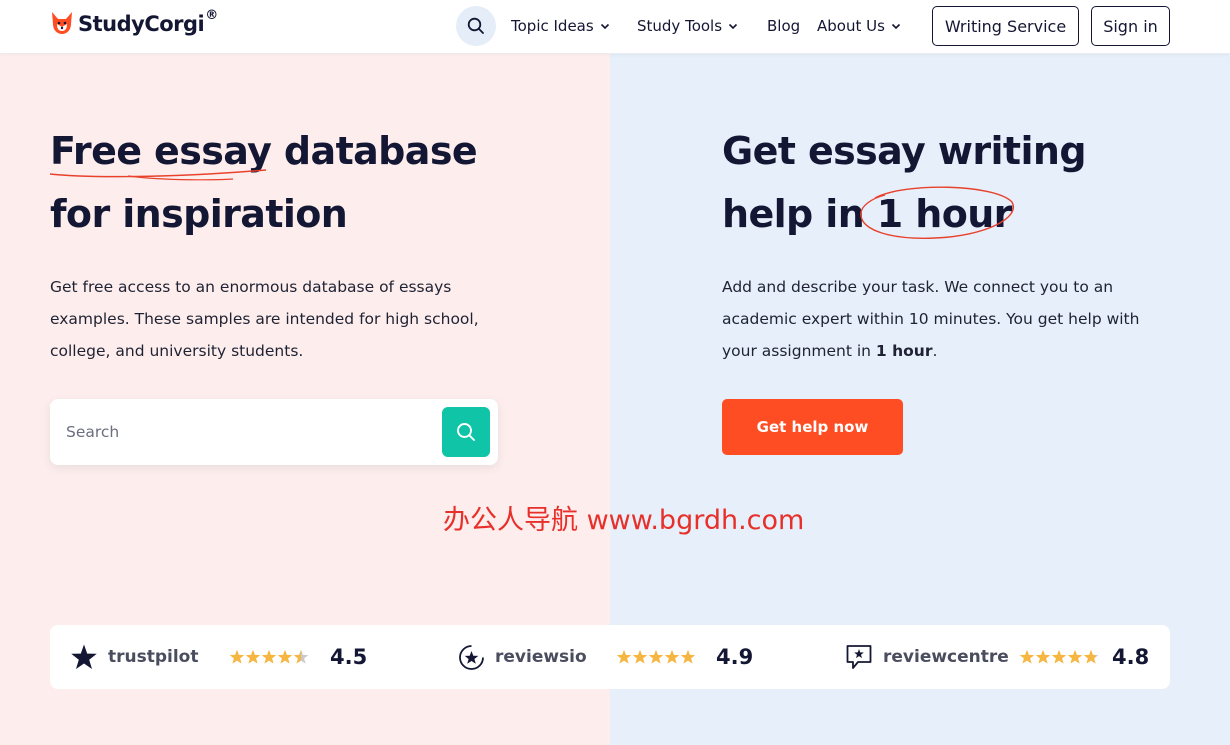 The width and height of the screenshot is (1230, 745). What do you see at coordinates (552, 26) in the screenshot?
I see `nav-label: Topic Ideas` at bounding box center [552, 26].